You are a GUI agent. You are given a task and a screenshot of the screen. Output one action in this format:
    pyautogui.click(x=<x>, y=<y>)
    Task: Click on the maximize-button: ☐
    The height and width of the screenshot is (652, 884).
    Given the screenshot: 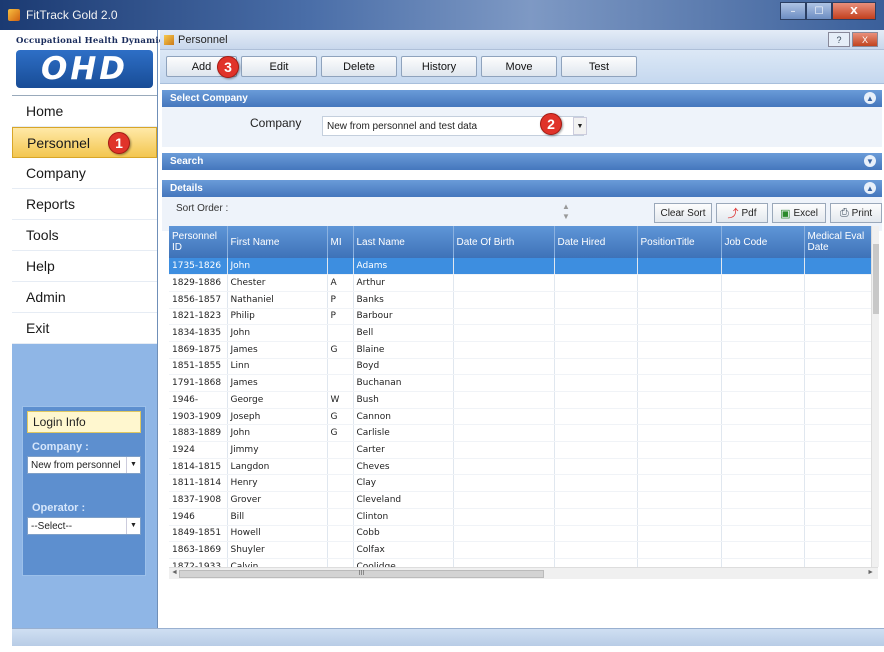 What is the action you would take?
    pyautogui.click(x=819, y=11)
    